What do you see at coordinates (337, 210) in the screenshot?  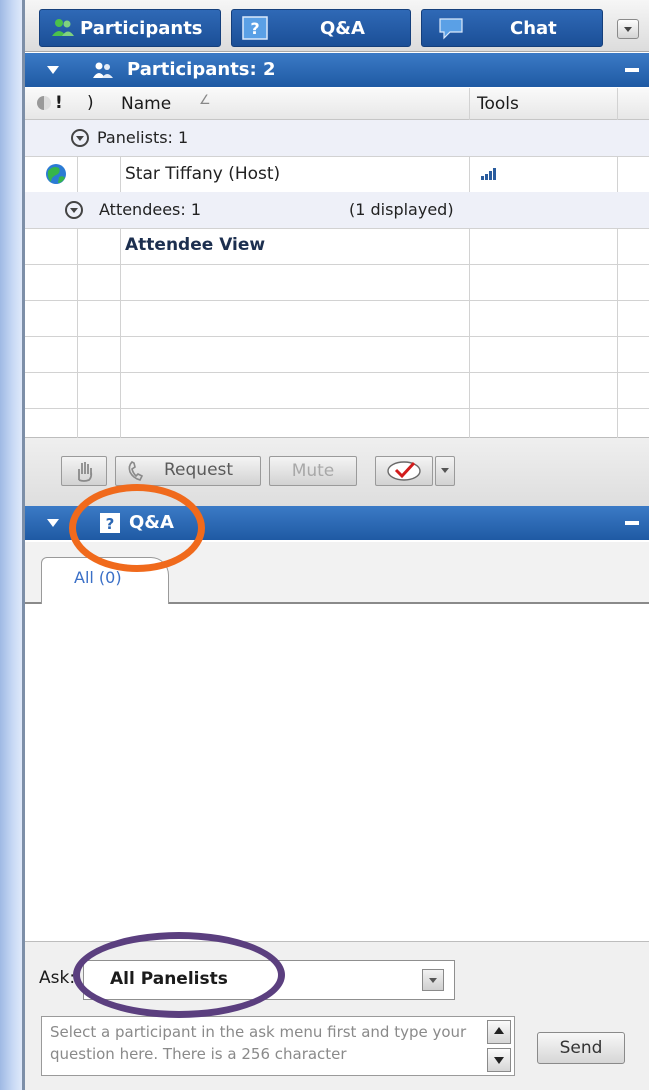 I see `attendees-group-row: Attendees: 1 (1 displayed)` at bounding box center [337, 210].